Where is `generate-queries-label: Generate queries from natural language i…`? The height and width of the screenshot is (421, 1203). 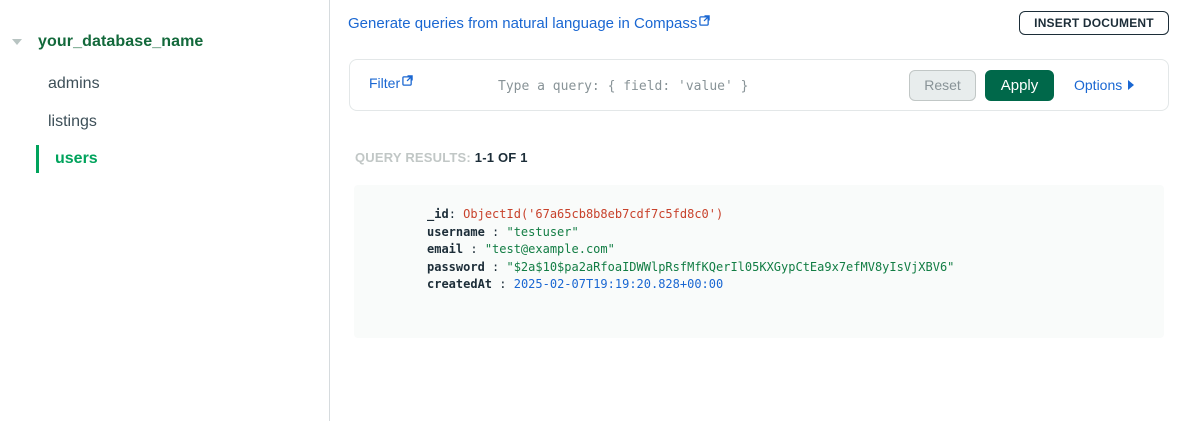 generate-queries-label: Generate queries from natural language i… is located at coordinates (523, 23).